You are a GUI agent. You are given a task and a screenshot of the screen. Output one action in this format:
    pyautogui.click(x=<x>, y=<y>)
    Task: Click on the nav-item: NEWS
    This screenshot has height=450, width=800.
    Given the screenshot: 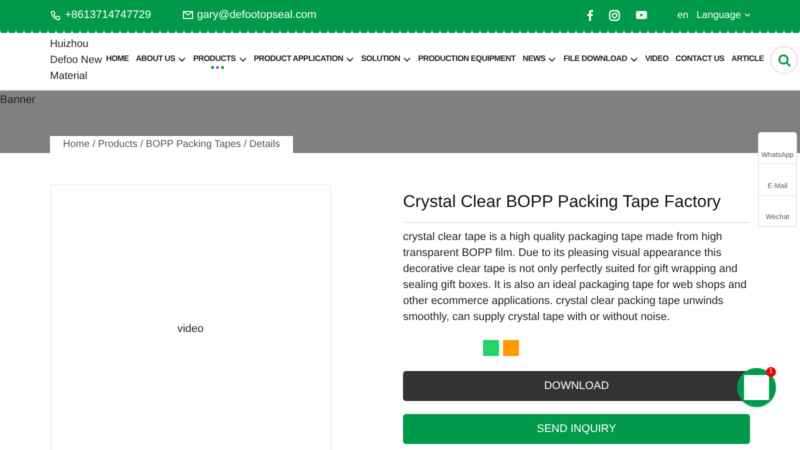 What is the action you would take?
    pyautogui.click(x=539, y=59)
    